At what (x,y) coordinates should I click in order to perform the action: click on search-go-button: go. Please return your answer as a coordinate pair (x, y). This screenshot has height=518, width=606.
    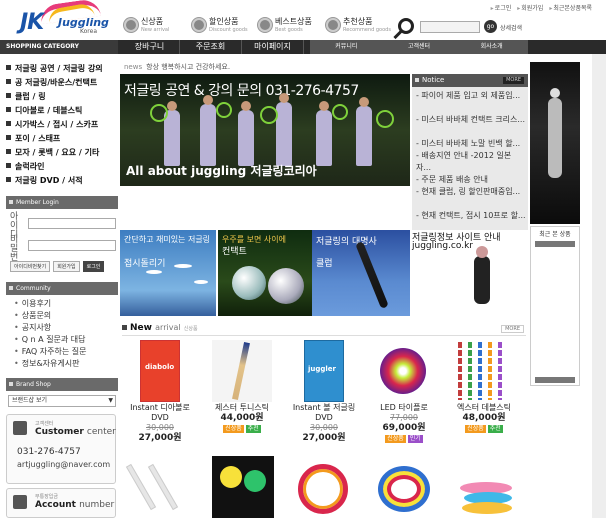
    Looking at the image, I should click on (490, 26).